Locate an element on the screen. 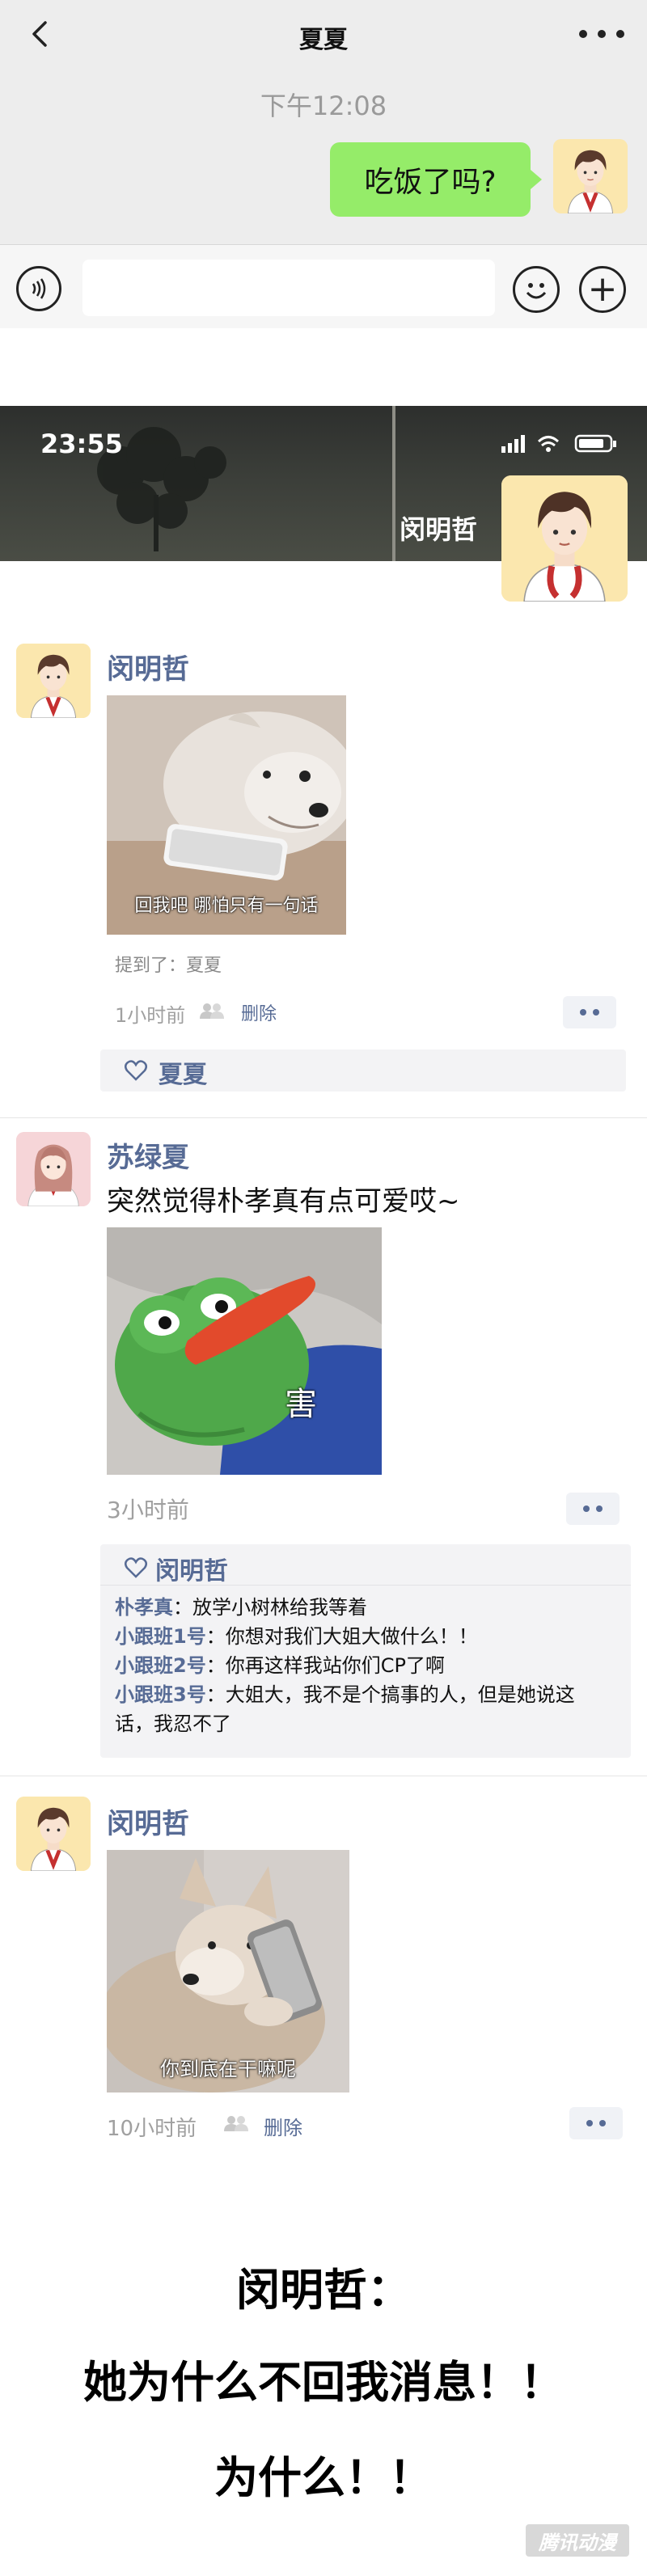 The image size is (647, 2576). add-button: + is located at coordinates (602, 289).